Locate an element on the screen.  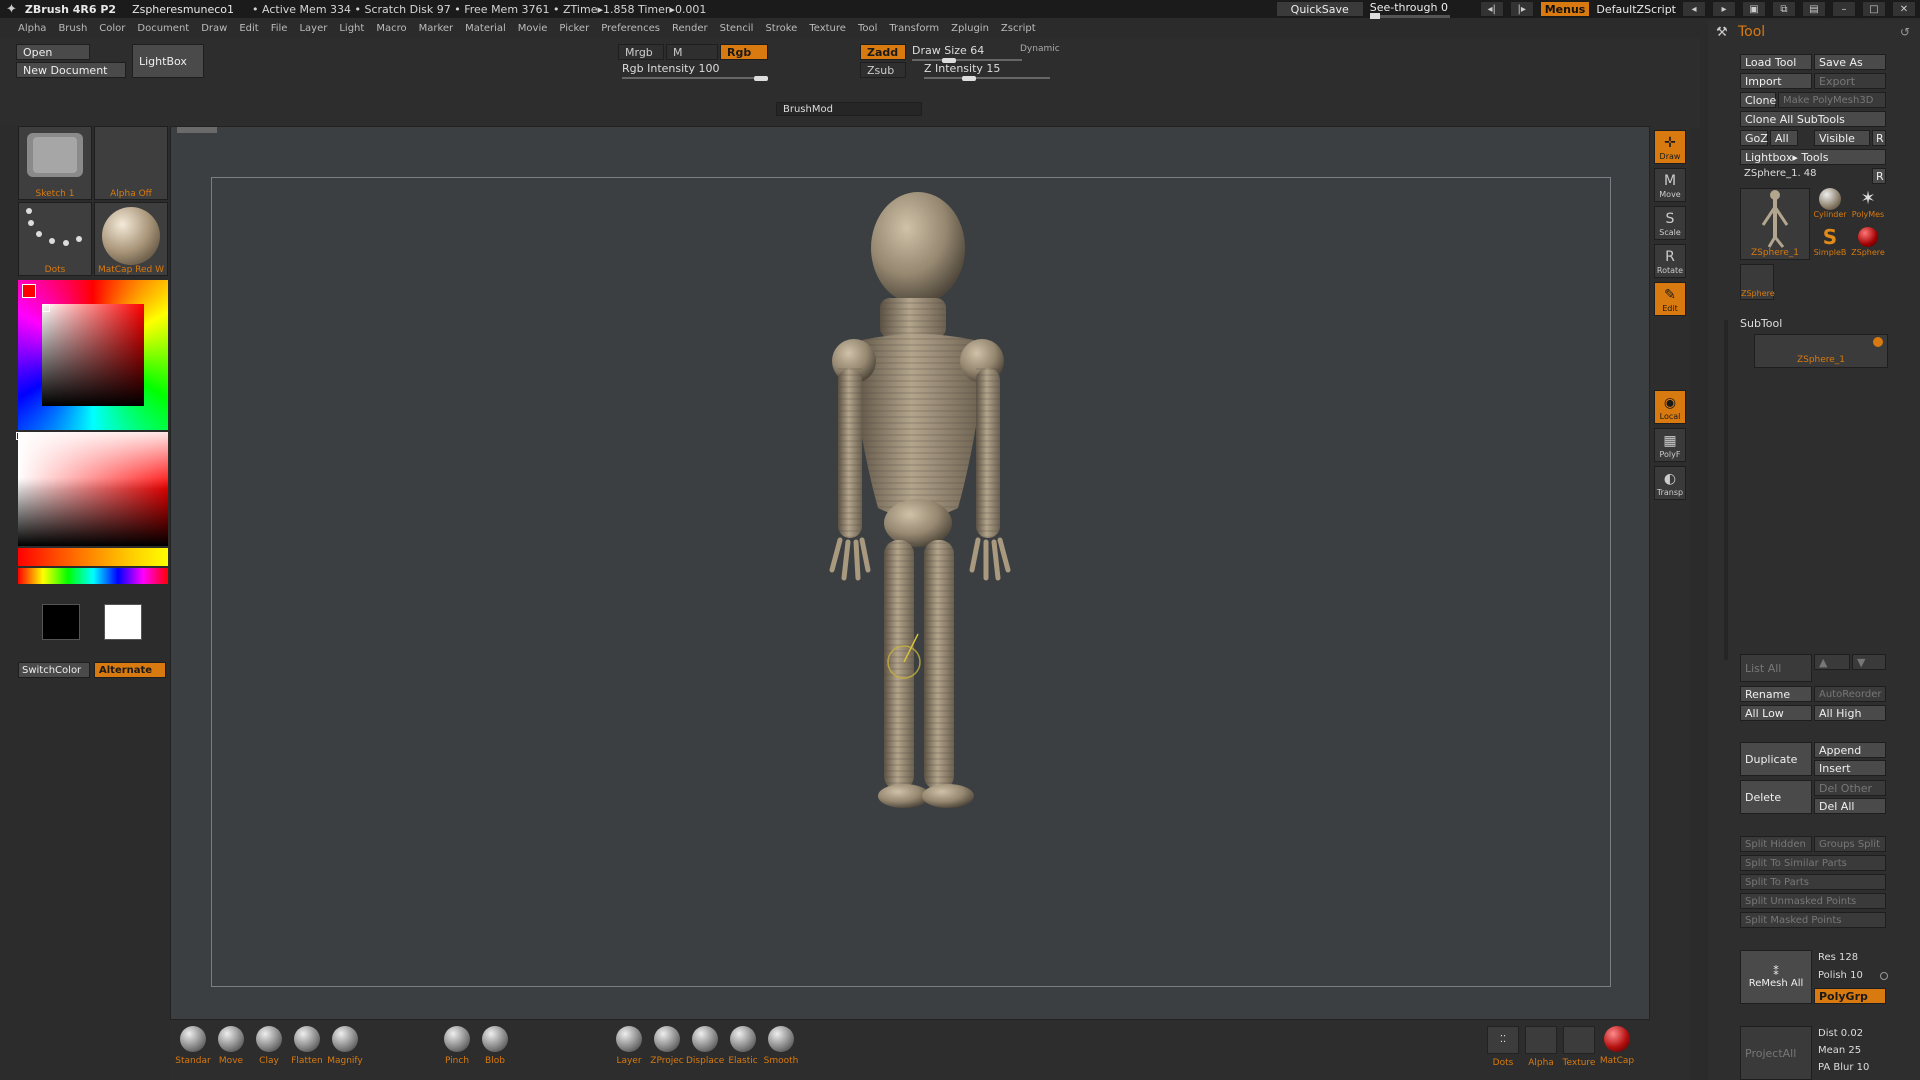
split-parts-button: Split To Parts is located at coordinates (1813, 882).